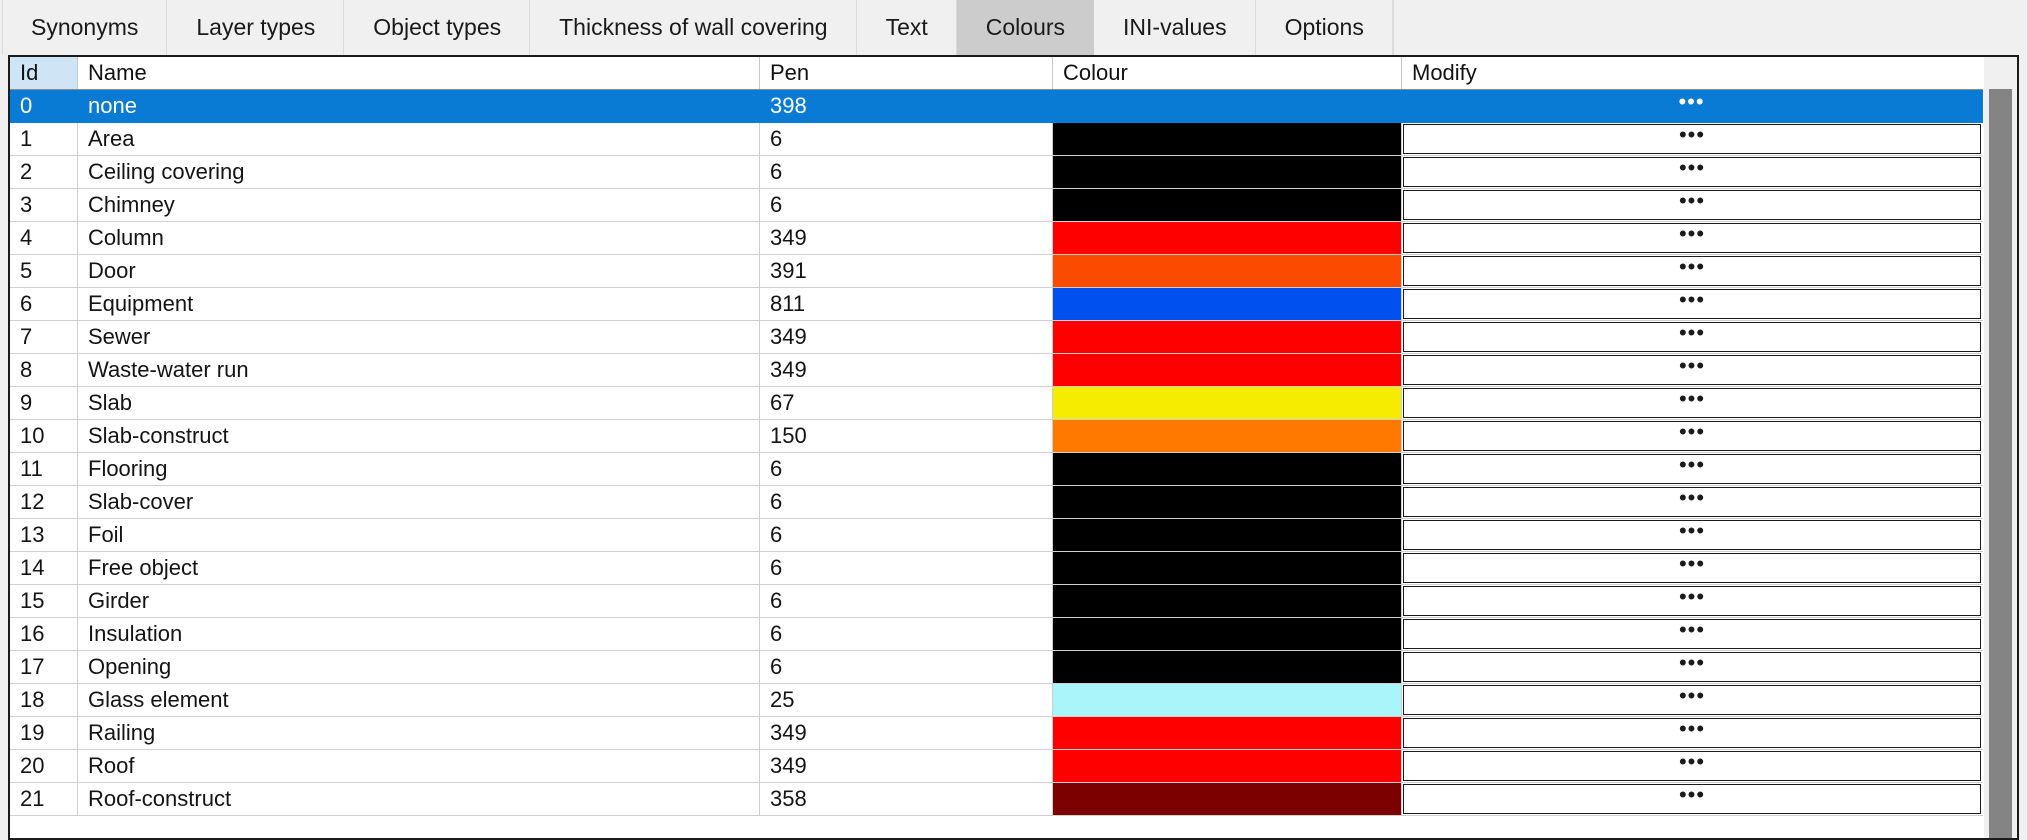 This screenshot has width=2027, height=840. Describe the element at coordinates (996, 337) in the screenshot. I see `table-row: 7 Sewer 349 •••` at that location.